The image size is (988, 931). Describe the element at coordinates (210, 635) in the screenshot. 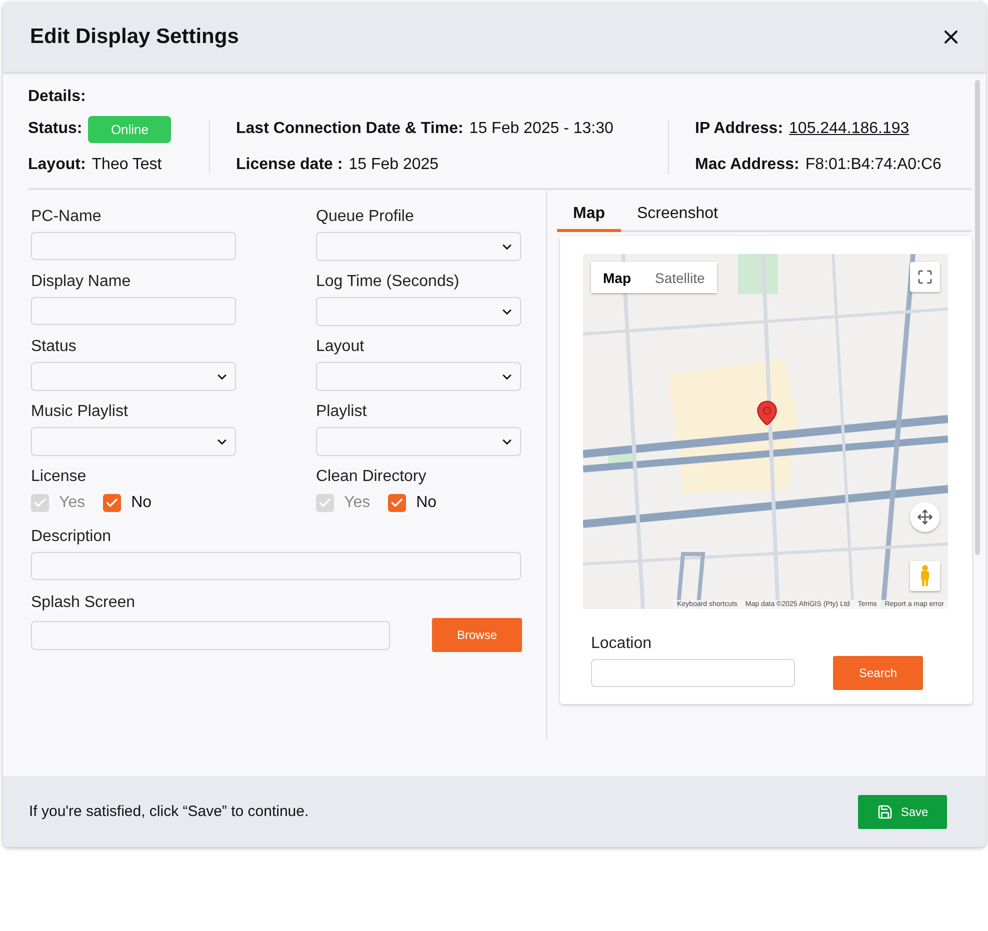

I see `splash-screen-field` at that location.